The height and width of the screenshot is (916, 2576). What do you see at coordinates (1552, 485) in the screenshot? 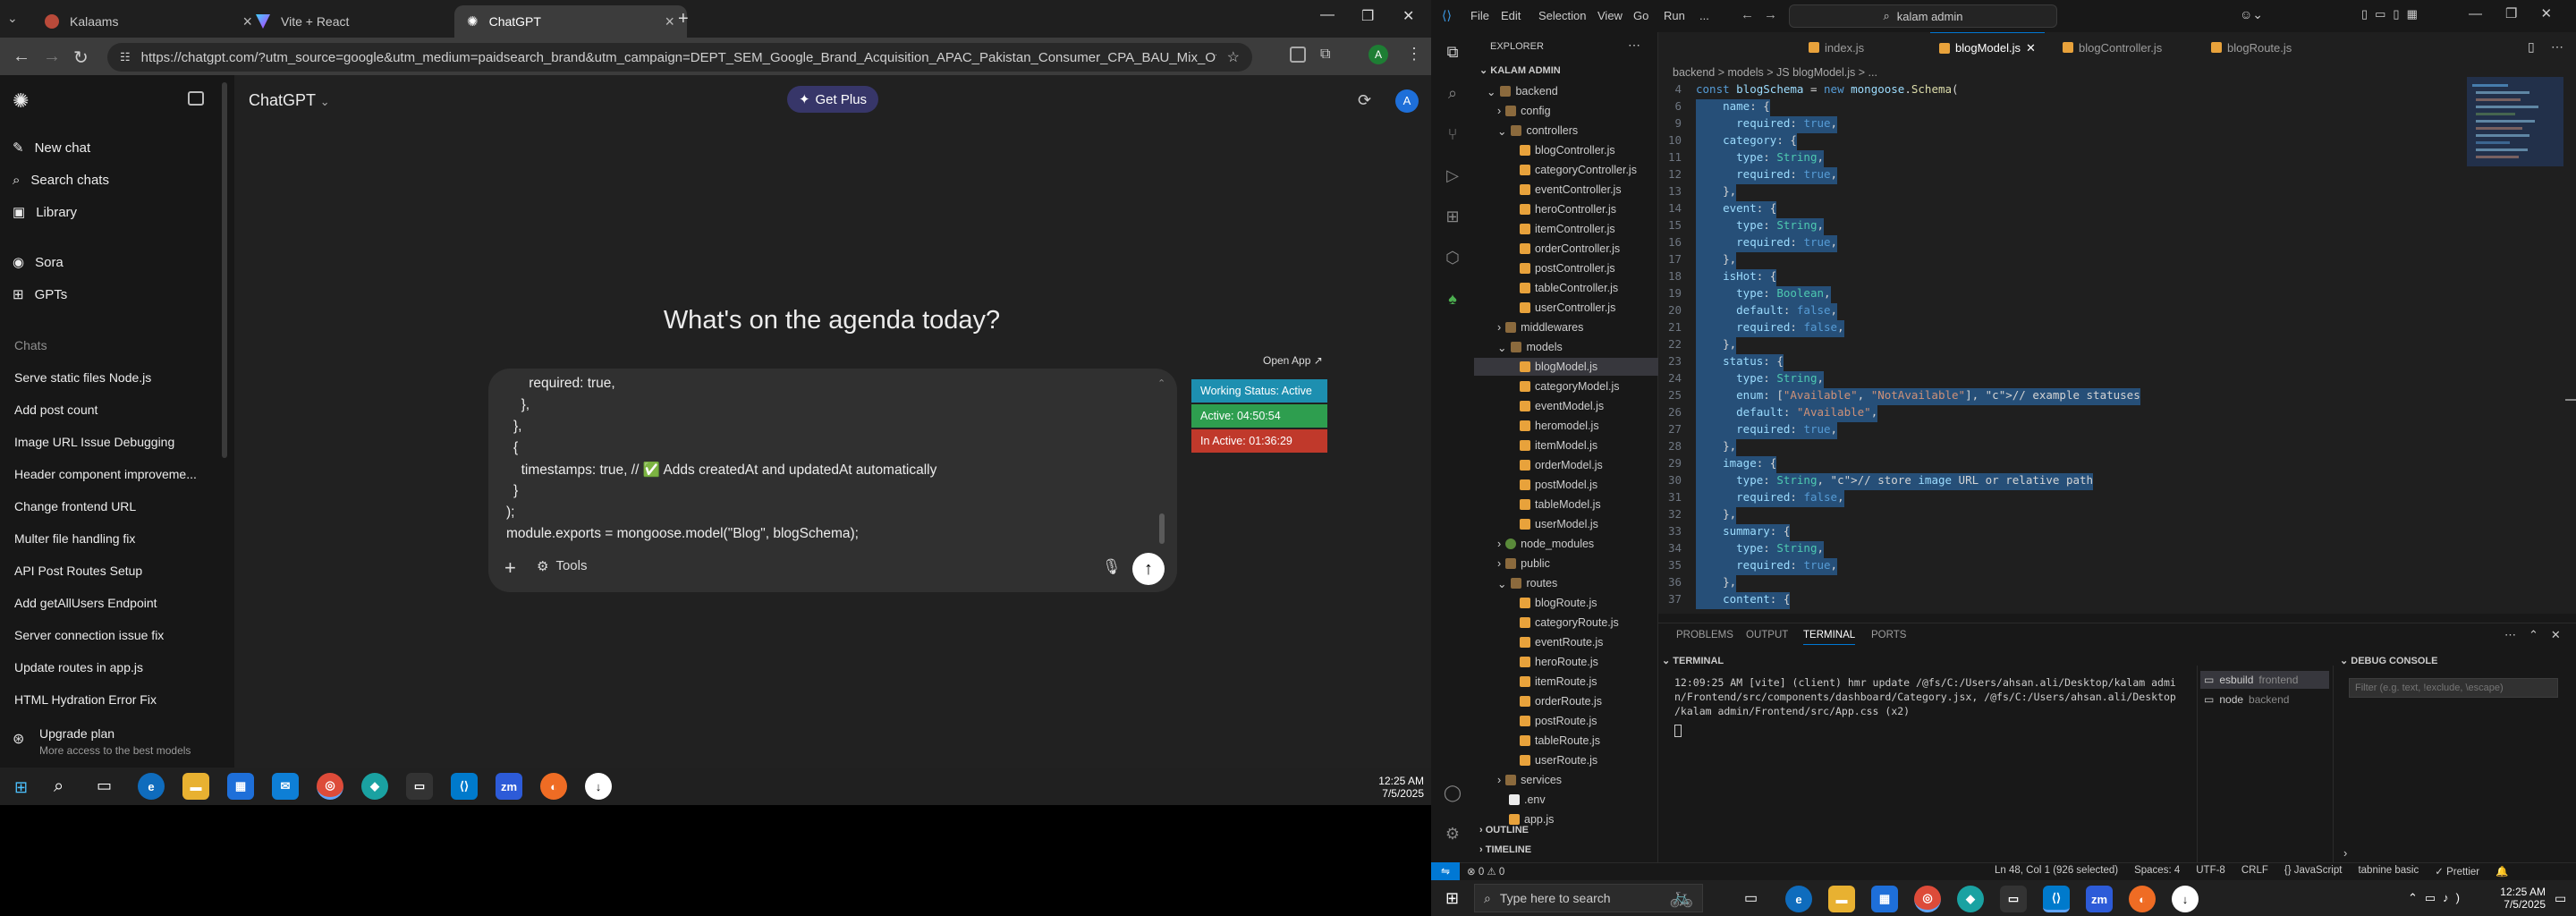
I see `file-tree-item: postModel.js` at bounding box center [1552, 485].